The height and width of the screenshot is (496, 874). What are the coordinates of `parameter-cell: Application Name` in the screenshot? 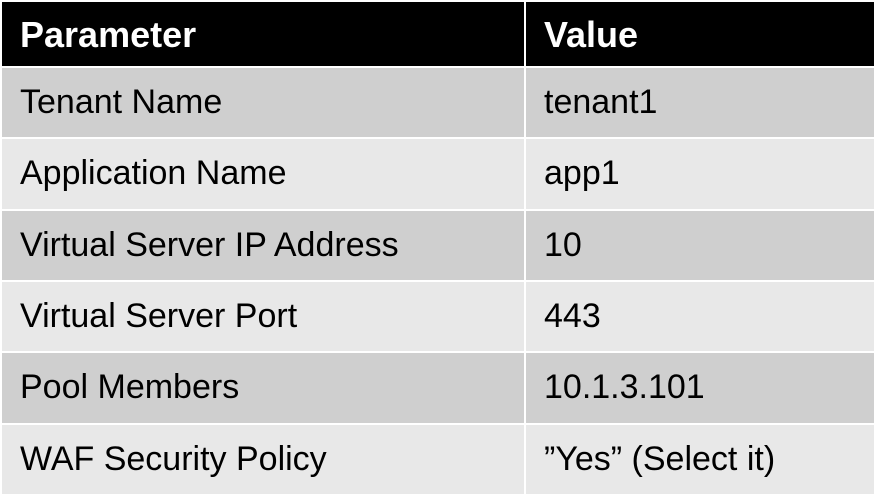 It's located at (263, 174).